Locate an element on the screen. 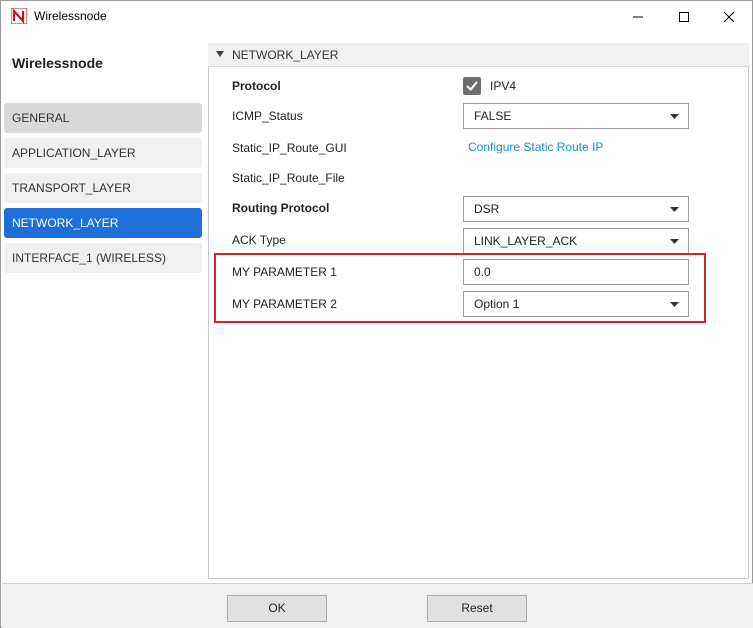 The width and height of the screenshot is (753, 628). sidebar-item-interface-1: INTERFACE_1 (WIRELESS) is located at coordinates (103, 258).